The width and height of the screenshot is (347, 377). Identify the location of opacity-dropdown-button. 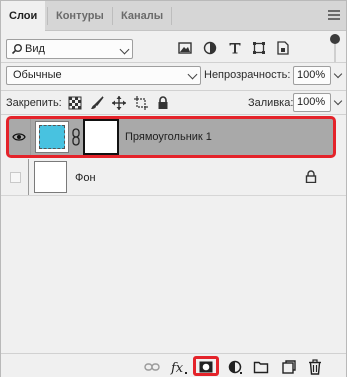
(337, 75).